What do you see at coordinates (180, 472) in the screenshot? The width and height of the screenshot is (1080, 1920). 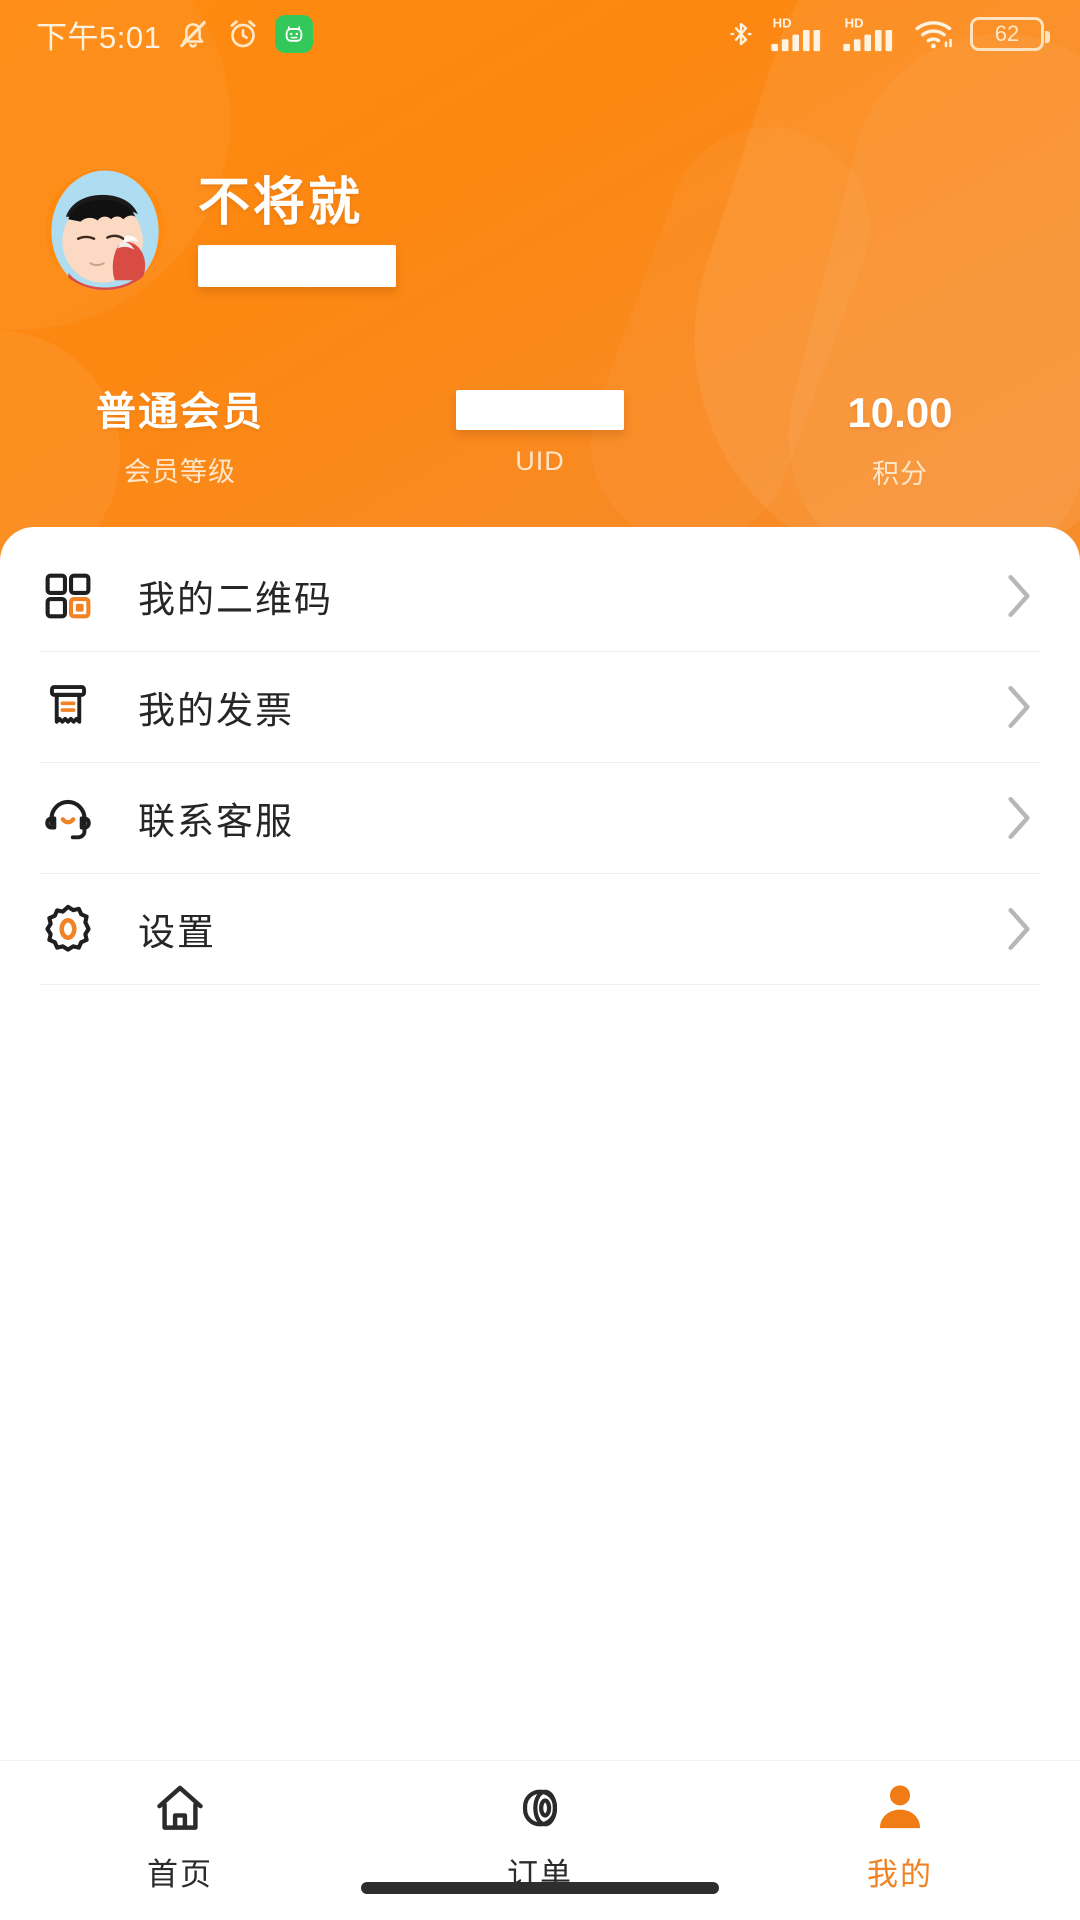 I see `stat-label: 会员等级` at bounding box center [180, 472].